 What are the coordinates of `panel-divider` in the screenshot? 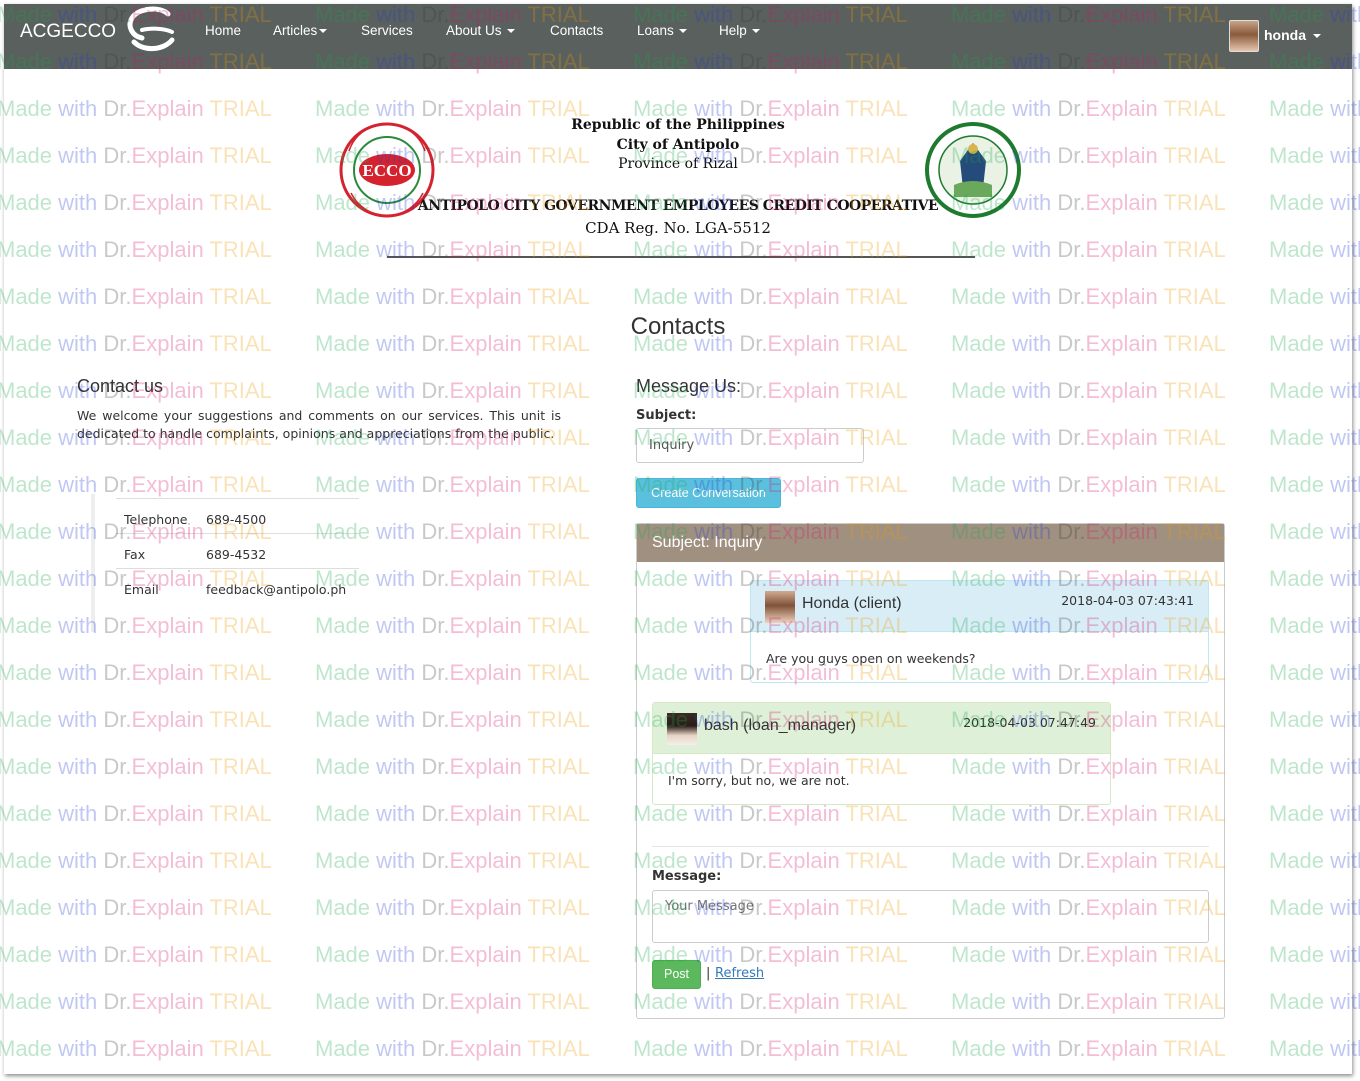 It's located at (930, 846).